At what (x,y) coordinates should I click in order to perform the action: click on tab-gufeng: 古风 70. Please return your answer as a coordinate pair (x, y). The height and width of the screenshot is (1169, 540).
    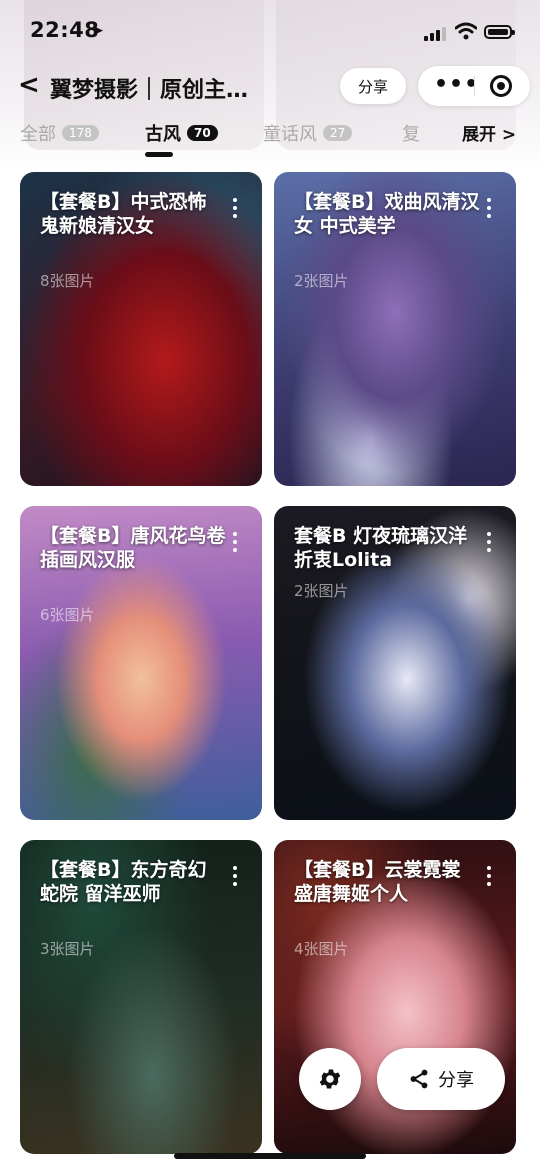
    Looking at the image, I should click on (181, 133).